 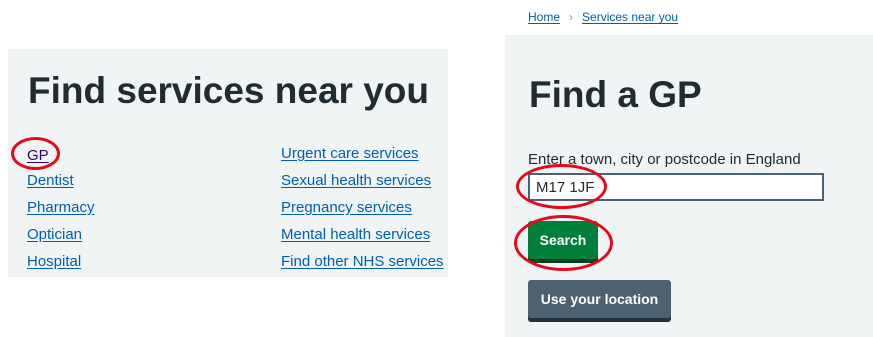 I want to click on service-link-other-nhs: Find other NHS services, so click(x=362, y=262).